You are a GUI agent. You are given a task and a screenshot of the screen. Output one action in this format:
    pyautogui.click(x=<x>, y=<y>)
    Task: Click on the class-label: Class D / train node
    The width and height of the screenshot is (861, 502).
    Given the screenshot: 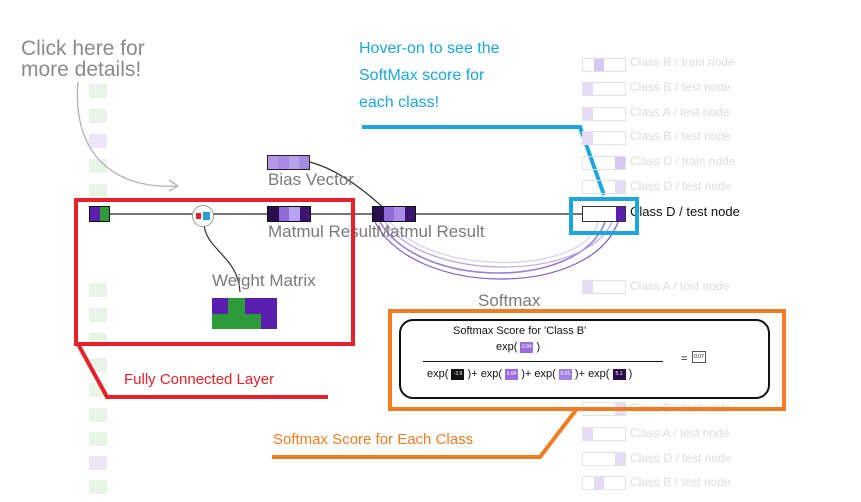 What is the action you would take?
    pyautogui.click(x=683, y=161)
    